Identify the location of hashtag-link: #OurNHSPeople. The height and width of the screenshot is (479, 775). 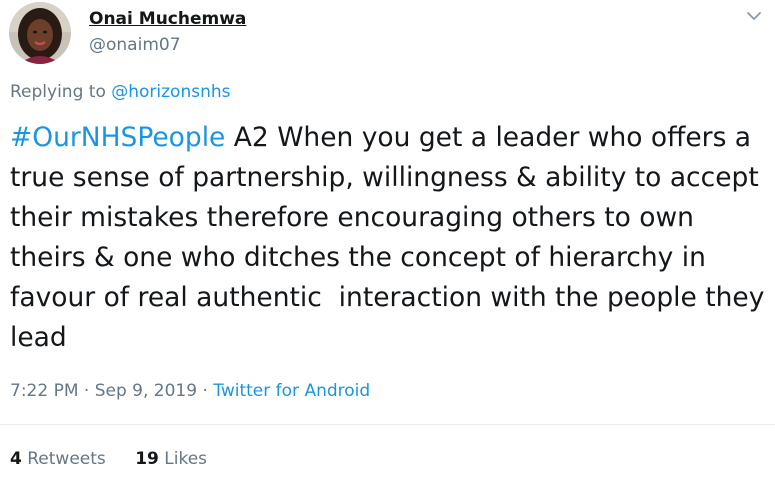
(117, 137).